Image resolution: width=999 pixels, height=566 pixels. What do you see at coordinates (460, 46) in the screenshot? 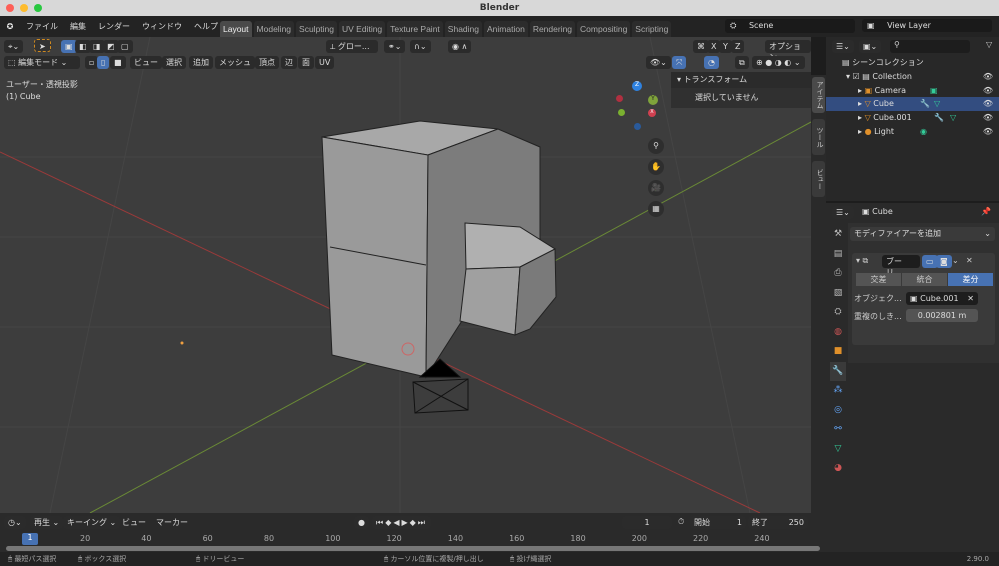
I see `proportional-edit-toggle: ◉ ∧` at bounding box center [460, 46].